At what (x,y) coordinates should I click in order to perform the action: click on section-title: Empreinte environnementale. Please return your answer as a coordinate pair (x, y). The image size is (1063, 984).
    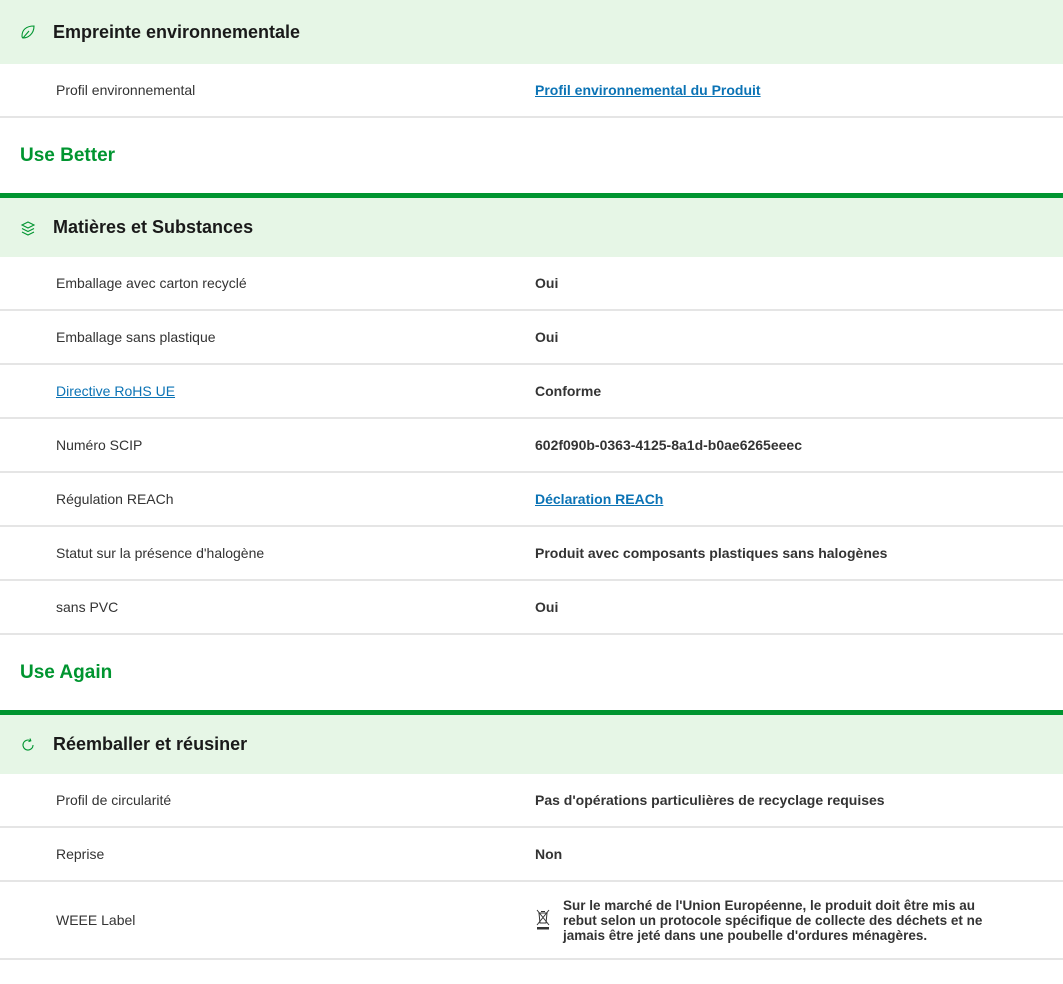
    Looking at the image, I should click on (177, 31).